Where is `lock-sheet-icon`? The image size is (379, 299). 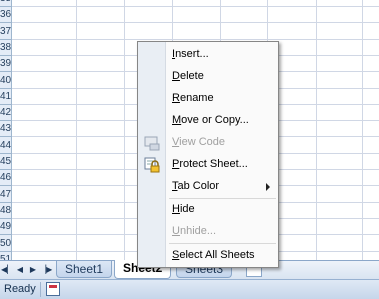
lock-sheet-icon is located at coordinates (152, 165).